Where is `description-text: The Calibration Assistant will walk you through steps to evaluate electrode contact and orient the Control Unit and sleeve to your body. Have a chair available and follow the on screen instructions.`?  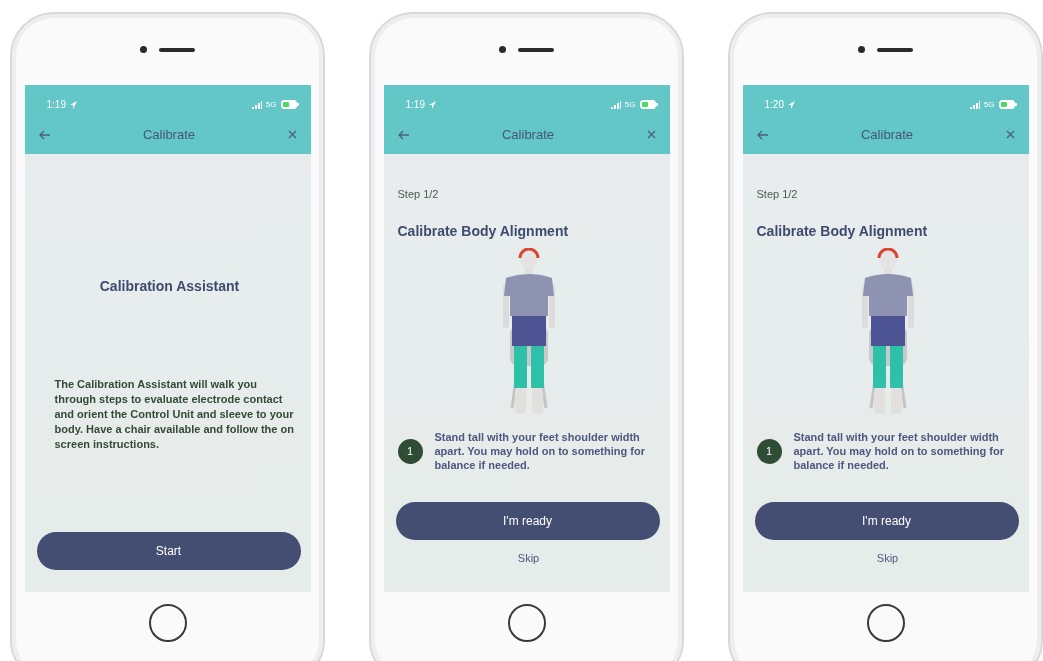 description-text: The Calibration Assistant will walk you through steps to evaluate electrode contact and orient the Control Unit and sleeve to your body. Have a chair available and follow the on screen instructions. is located at coordinates (174, 414).